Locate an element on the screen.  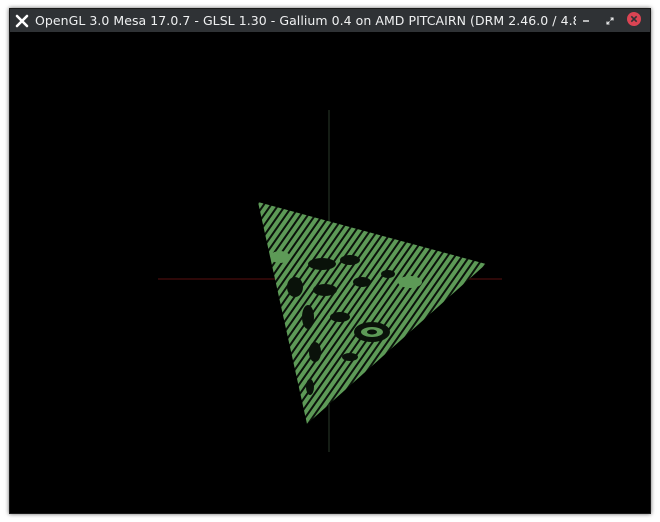
maximize-icon is located at coordinates (610, 20).